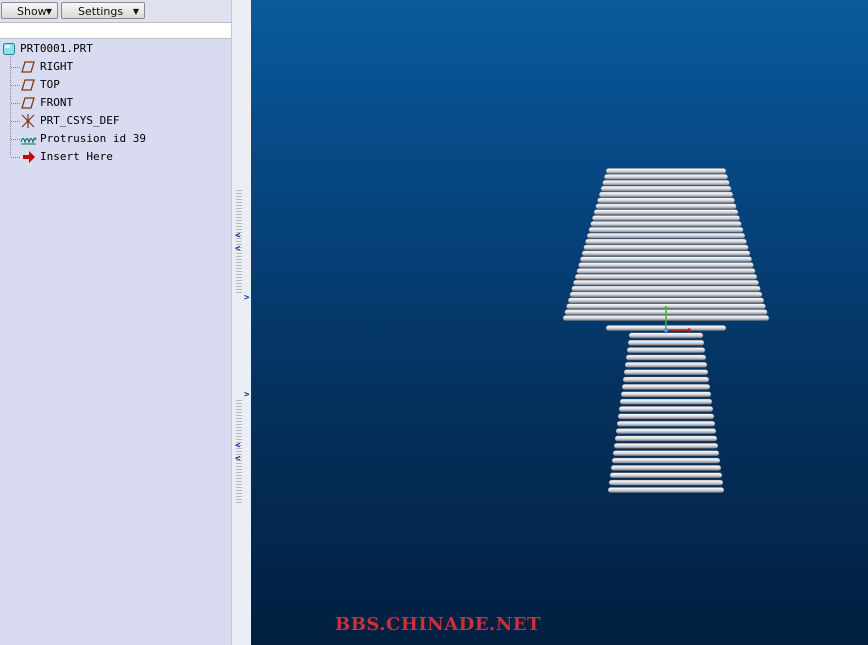 The height and width of the screenshot is (645, 868). I want to click on tree-item-label: TOP, so click(50, 84).